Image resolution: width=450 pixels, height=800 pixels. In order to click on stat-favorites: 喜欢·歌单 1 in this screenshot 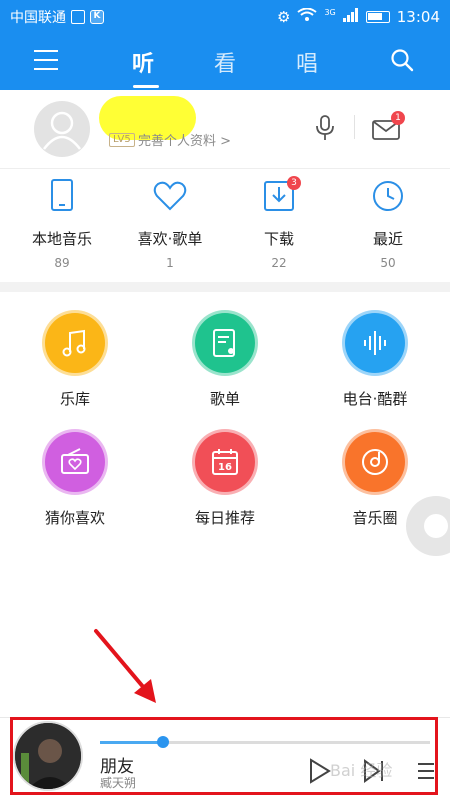, I will do `click(170, 224)`.